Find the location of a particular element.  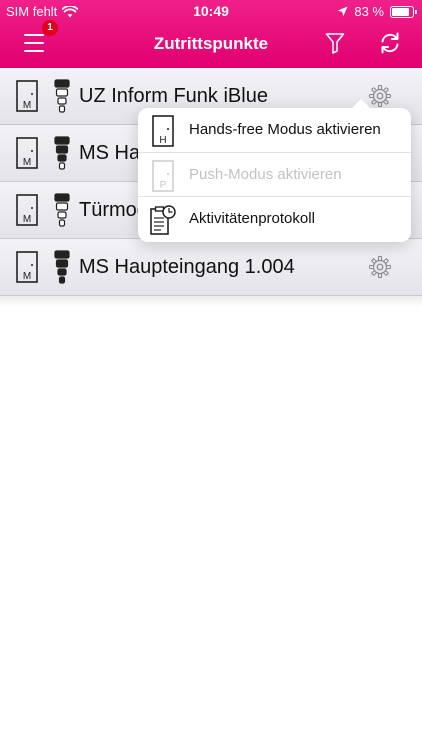

access-point-name: MS Haupteingang 1.004 is located at coordinates (187, 267).